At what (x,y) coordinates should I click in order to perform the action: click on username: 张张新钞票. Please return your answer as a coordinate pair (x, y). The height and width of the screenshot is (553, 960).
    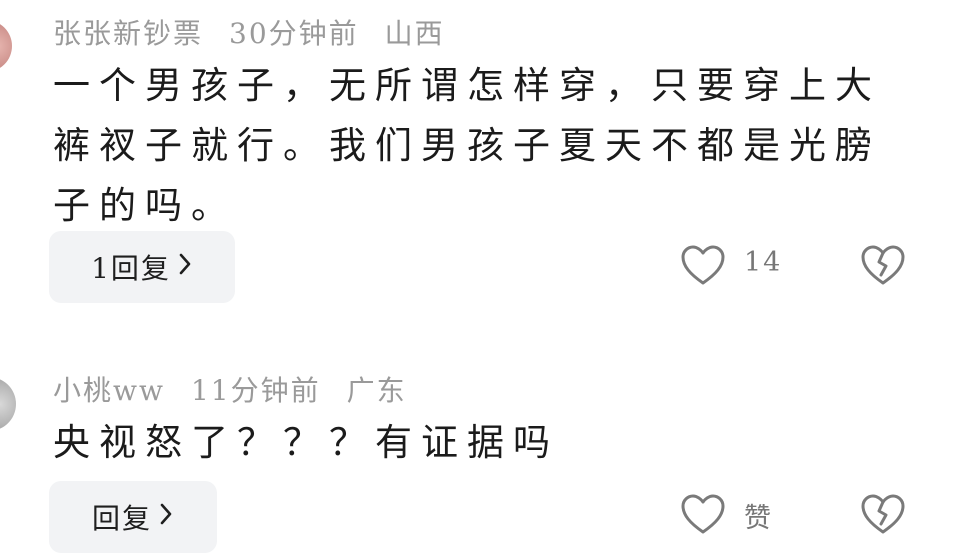
    Looking at the image, I should click on (128, 33).